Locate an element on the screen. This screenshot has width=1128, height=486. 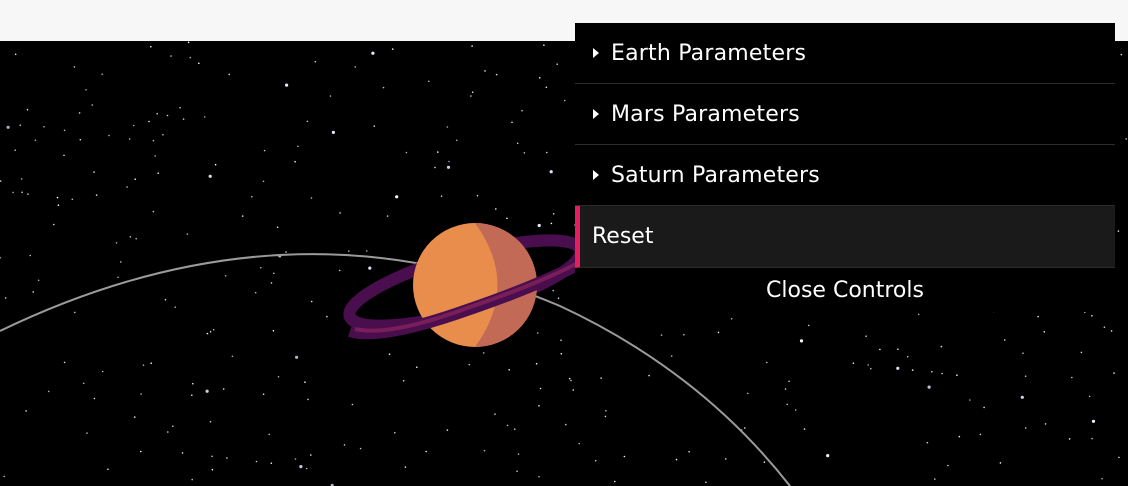
saturn-planet is located at coordinates (465, 285).